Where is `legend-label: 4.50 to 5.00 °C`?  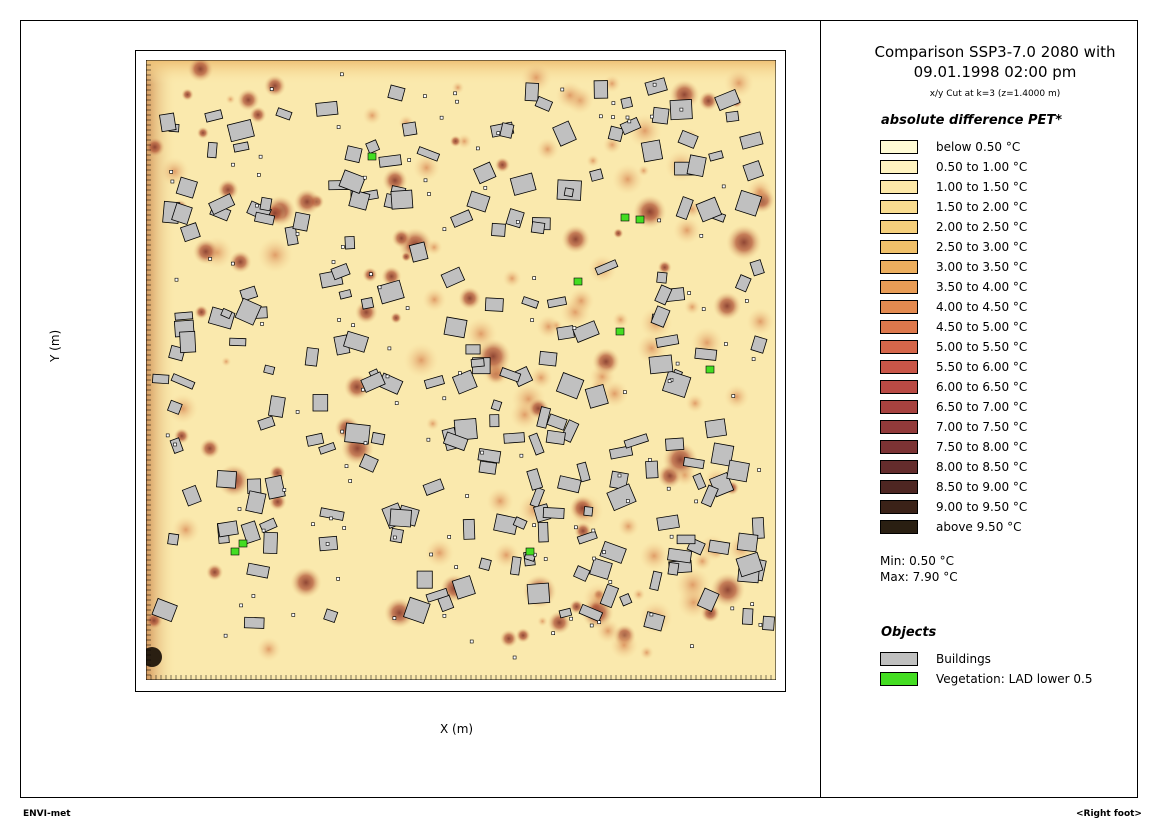 legend-label: 4.50 to 5.00 °C is located at coordinates (982, 327).